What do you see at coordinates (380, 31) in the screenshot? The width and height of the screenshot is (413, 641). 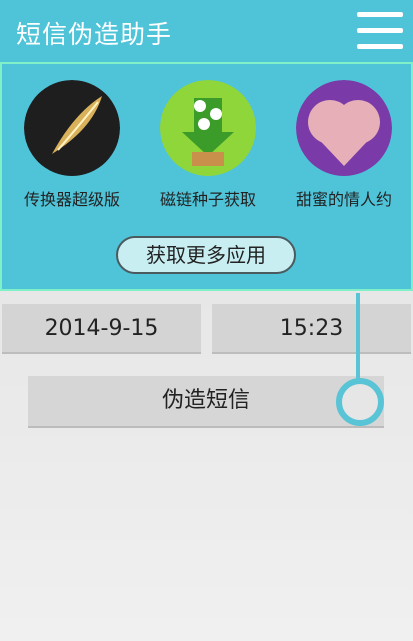 I see `menu-icon` at bounding box center [380, 31].